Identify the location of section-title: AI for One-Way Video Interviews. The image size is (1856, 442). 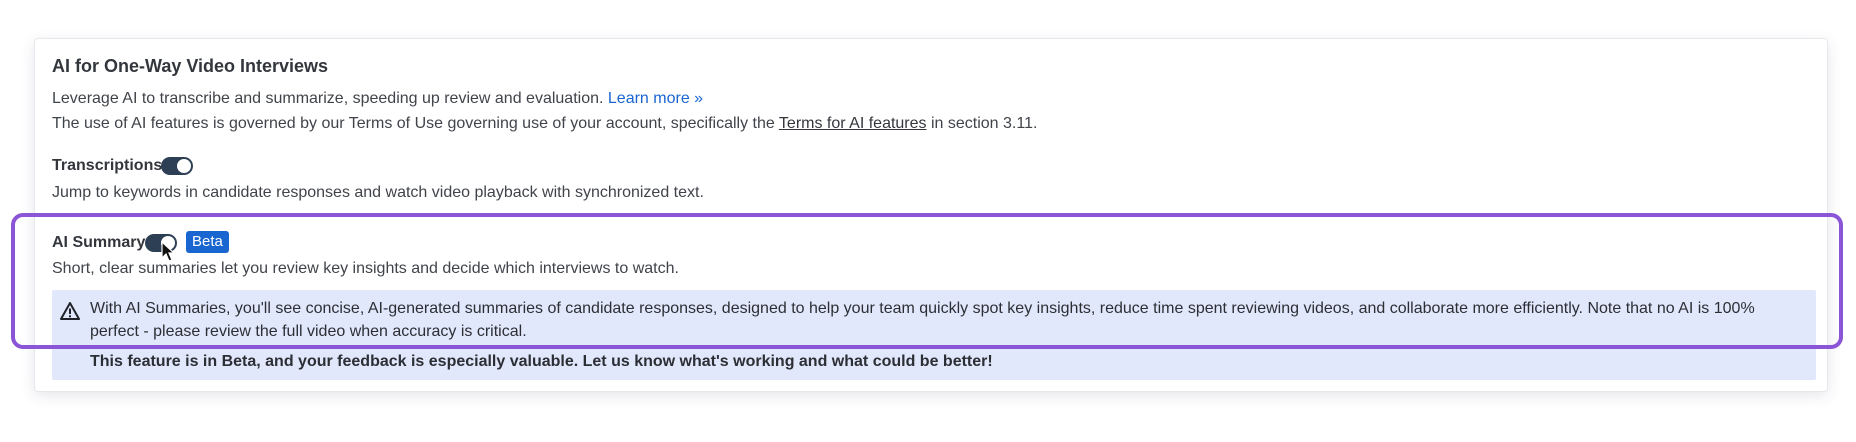
(190, 66).